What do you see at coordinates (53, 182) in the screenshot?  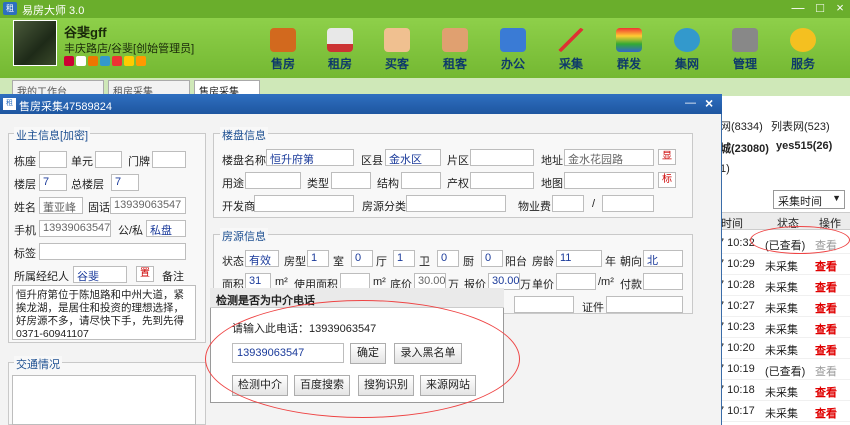 I see `floor-input: 7` at bounding box center [53, 182].